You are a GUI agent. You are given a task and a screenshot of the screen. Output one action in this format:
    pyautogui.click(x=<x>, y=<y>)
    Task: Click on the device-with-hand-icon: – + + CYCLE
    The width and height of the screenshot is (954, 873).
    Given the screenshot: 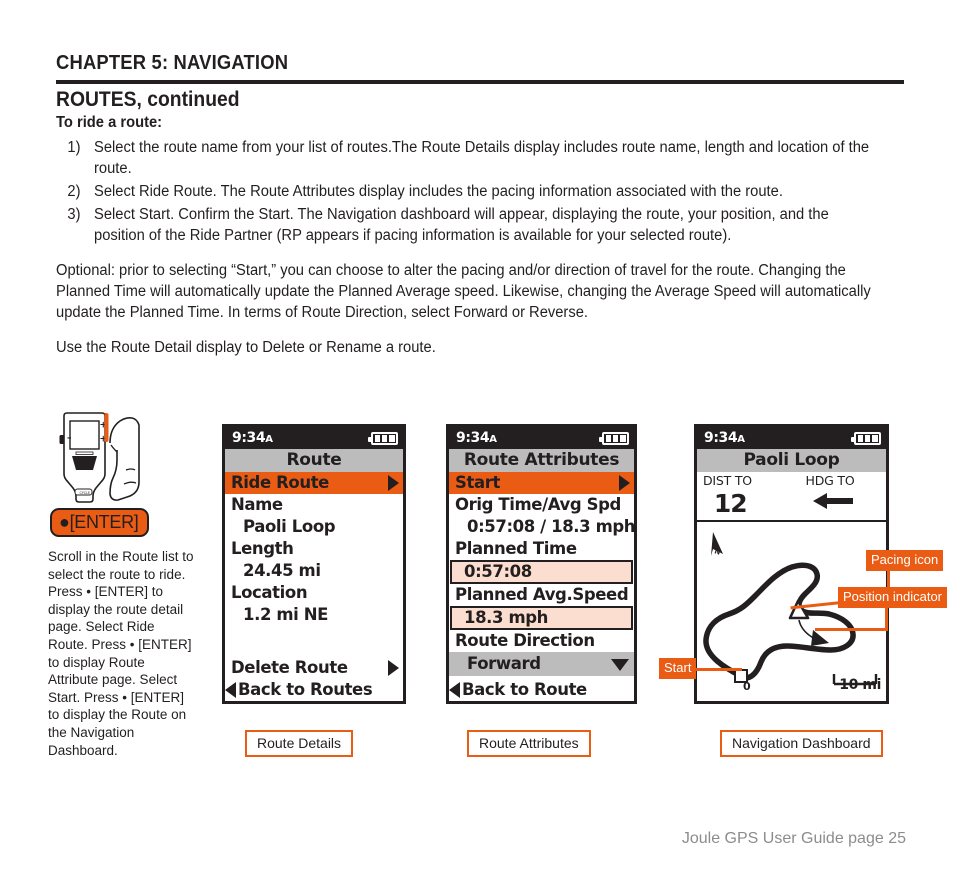 What is the action you would take?
    pyautogui.click(x=99, y=457)
    